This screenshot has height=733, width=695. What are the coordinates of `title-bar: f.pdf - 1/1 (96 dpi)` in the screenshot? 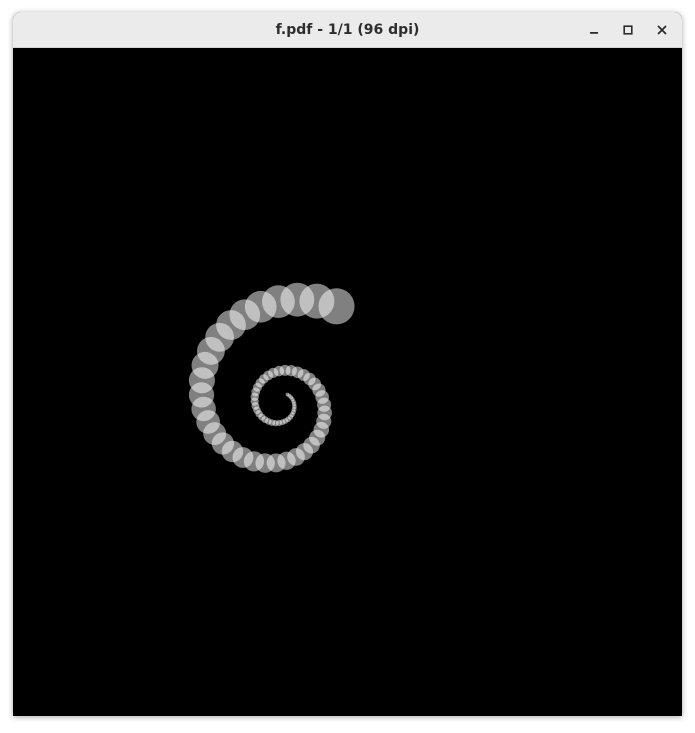 It's located at (347, 30).